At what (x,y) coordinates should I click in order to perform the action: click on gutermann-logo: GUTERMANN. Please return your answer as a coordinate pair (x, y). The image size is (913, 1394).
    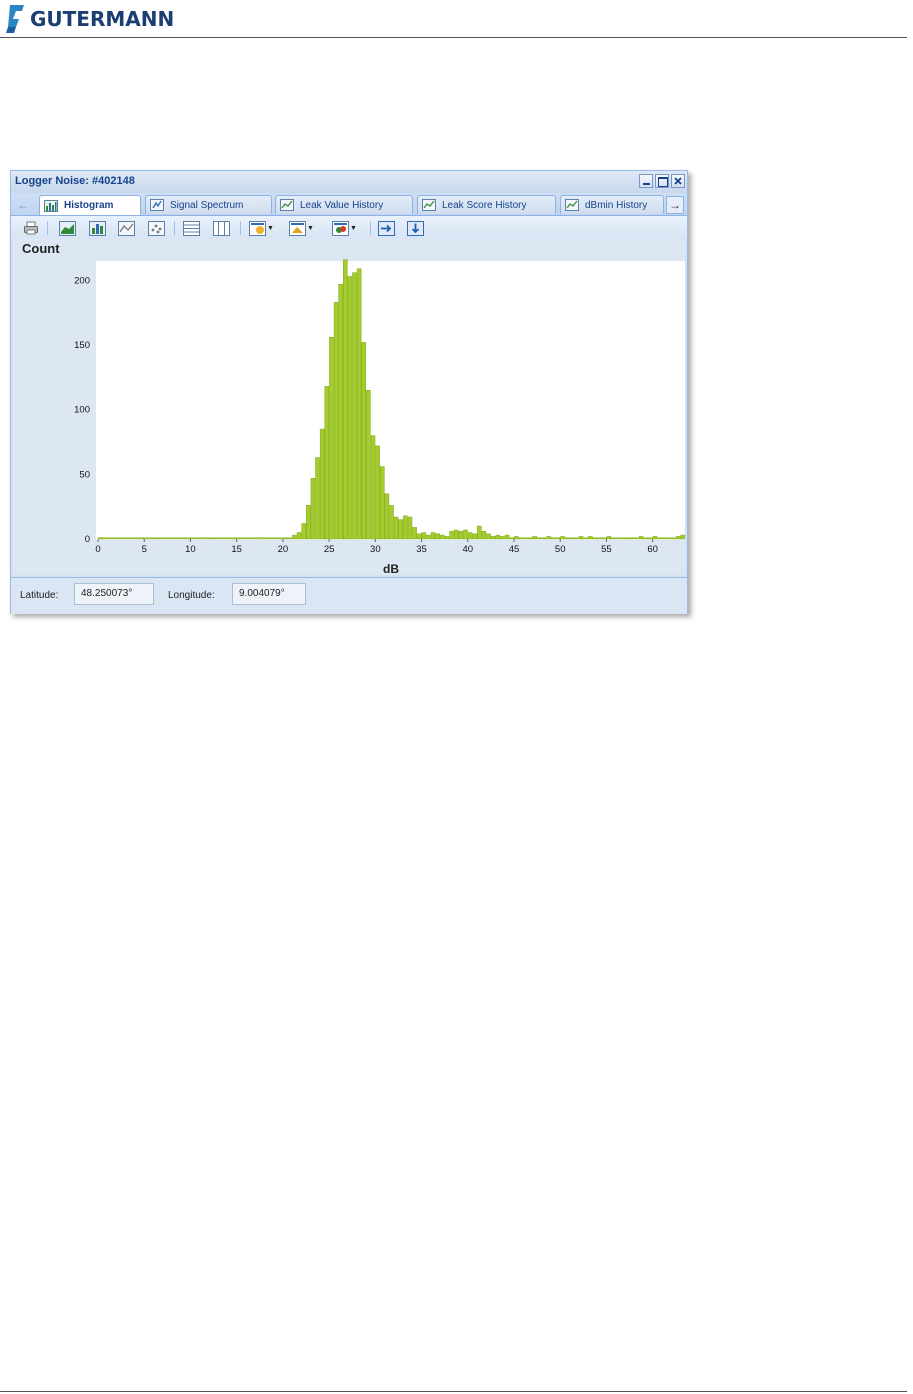
    Looking at the image, I should click on (89, 19).